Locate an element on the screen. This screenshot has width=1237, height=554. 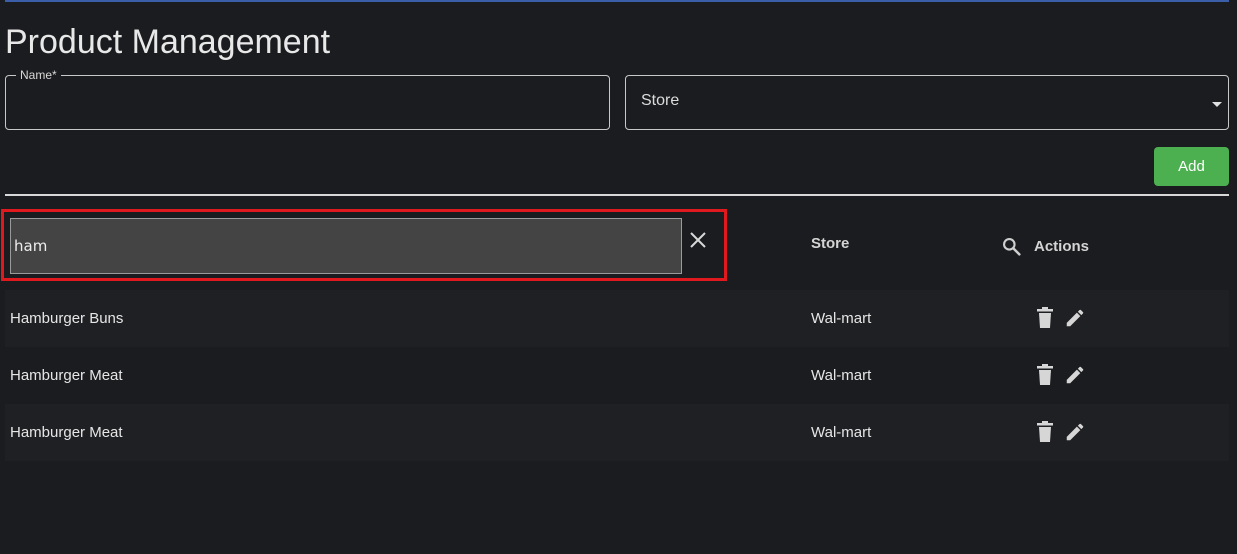
column-header-actions: Actions is located at coordinates (1062, 246).